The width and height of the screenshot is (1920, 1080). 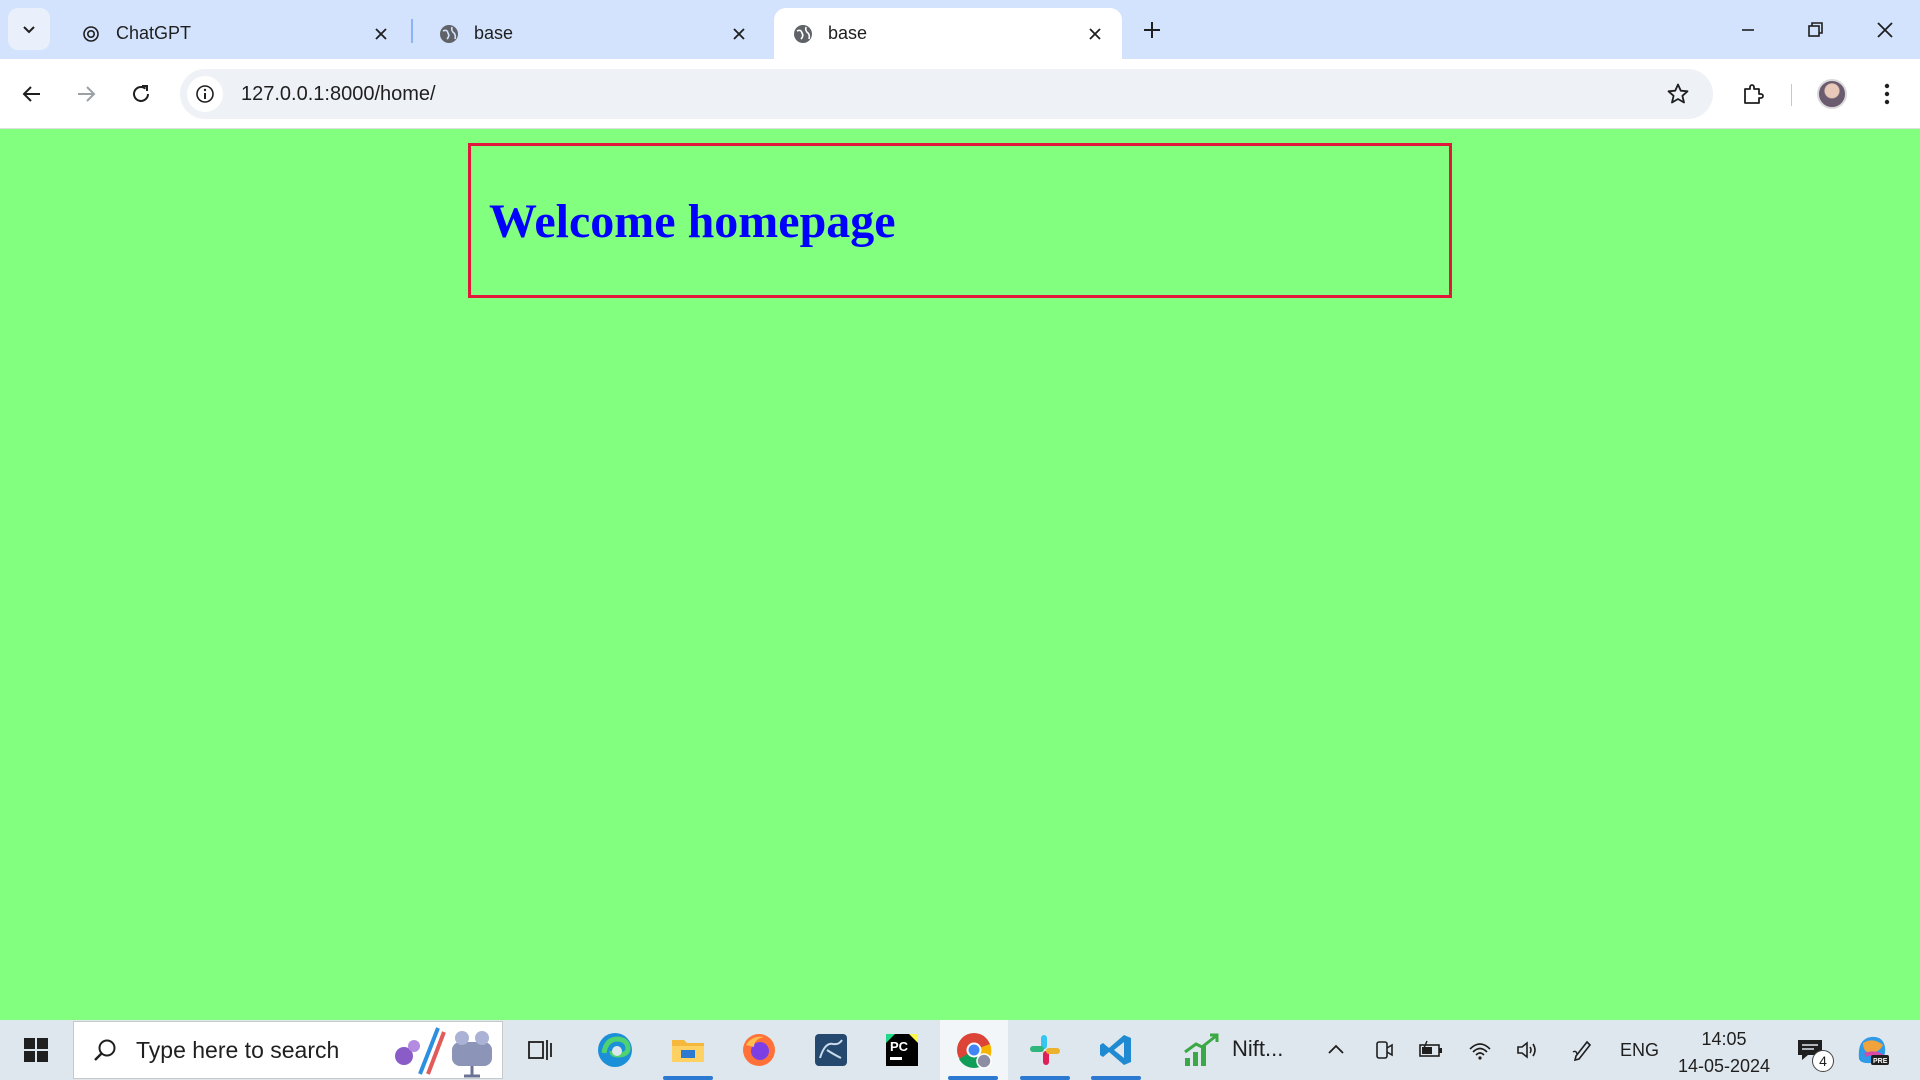 I want to click on taskbar-file-explorer, so click(x=688, y=1050).